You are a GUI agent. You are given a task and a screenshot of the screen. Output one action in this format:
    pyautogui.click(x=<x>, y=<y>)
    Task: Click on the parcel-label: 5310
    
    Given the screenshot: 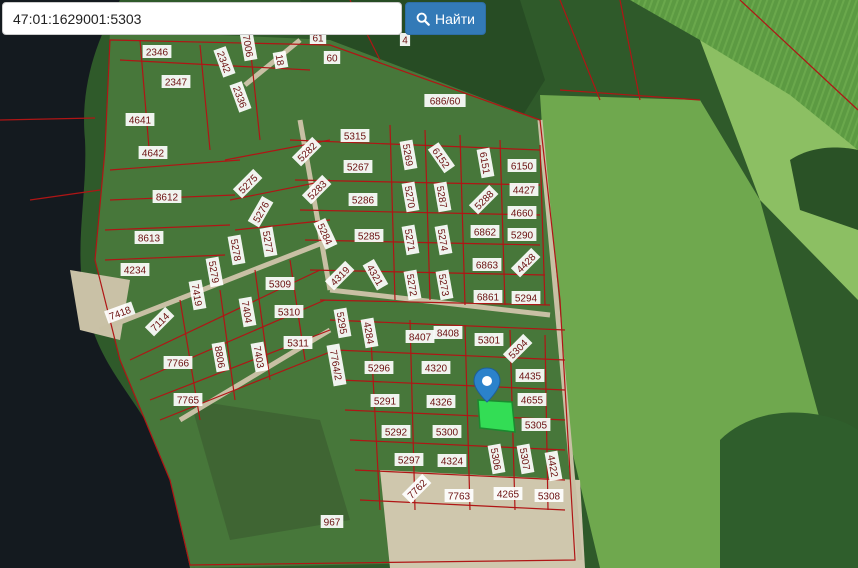 What is the action you would take?
    pyautogui.click(x=289, y=312)
    